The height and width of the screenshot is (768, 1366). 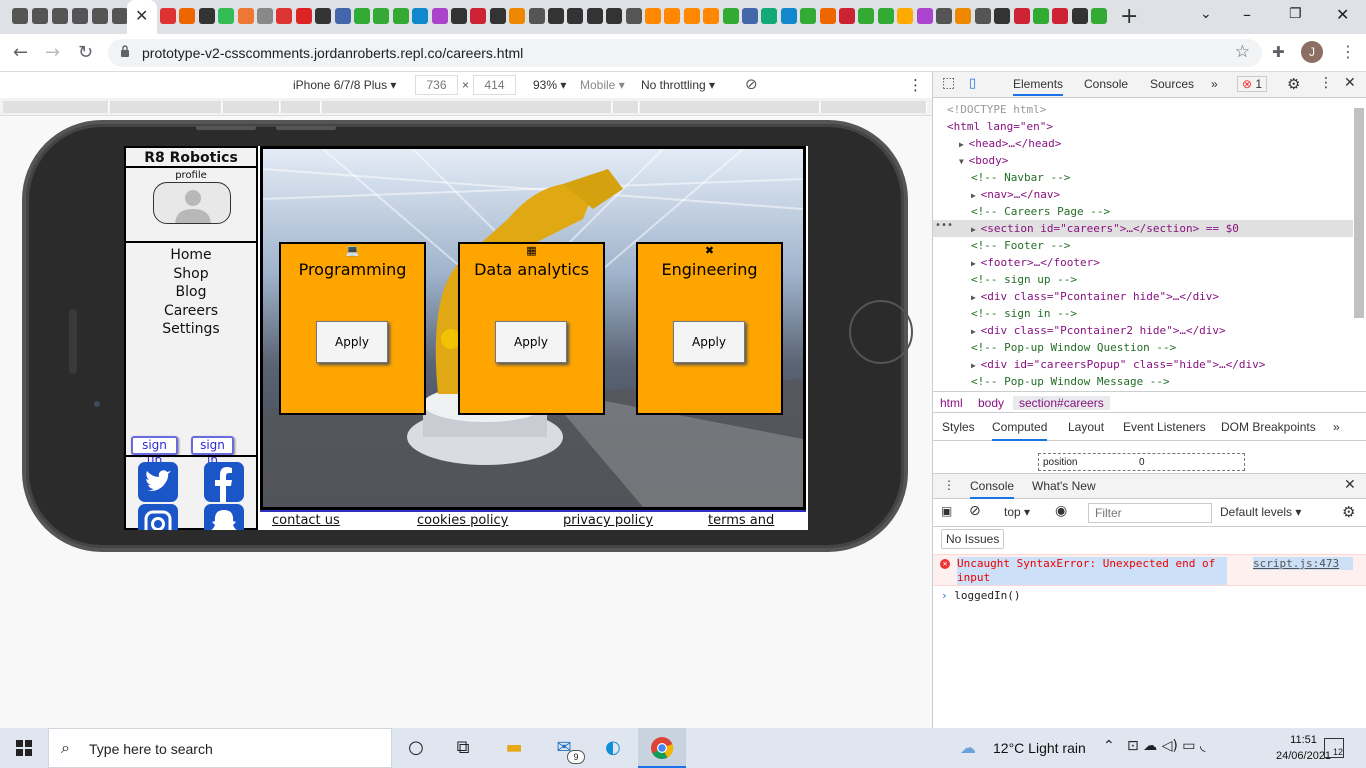 What do you see at coordinates (1247, 14) in the screenshot?
I see `minimize-button: –` at bounding box center [1247, 14].